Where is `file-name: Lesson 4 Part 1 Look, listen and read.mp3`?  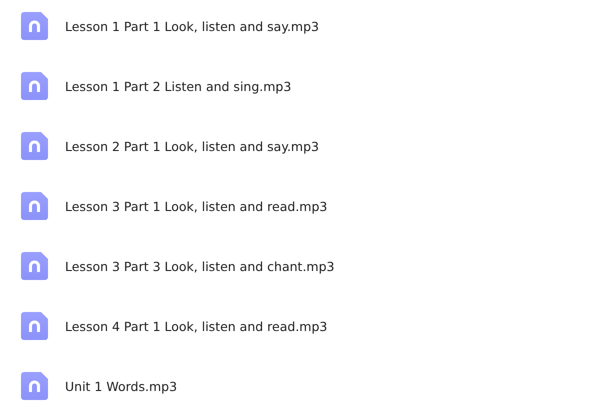
file-name: Lesson 4 Part 1 Look, listen and read.mp3 is located at coordinates (196, 326).